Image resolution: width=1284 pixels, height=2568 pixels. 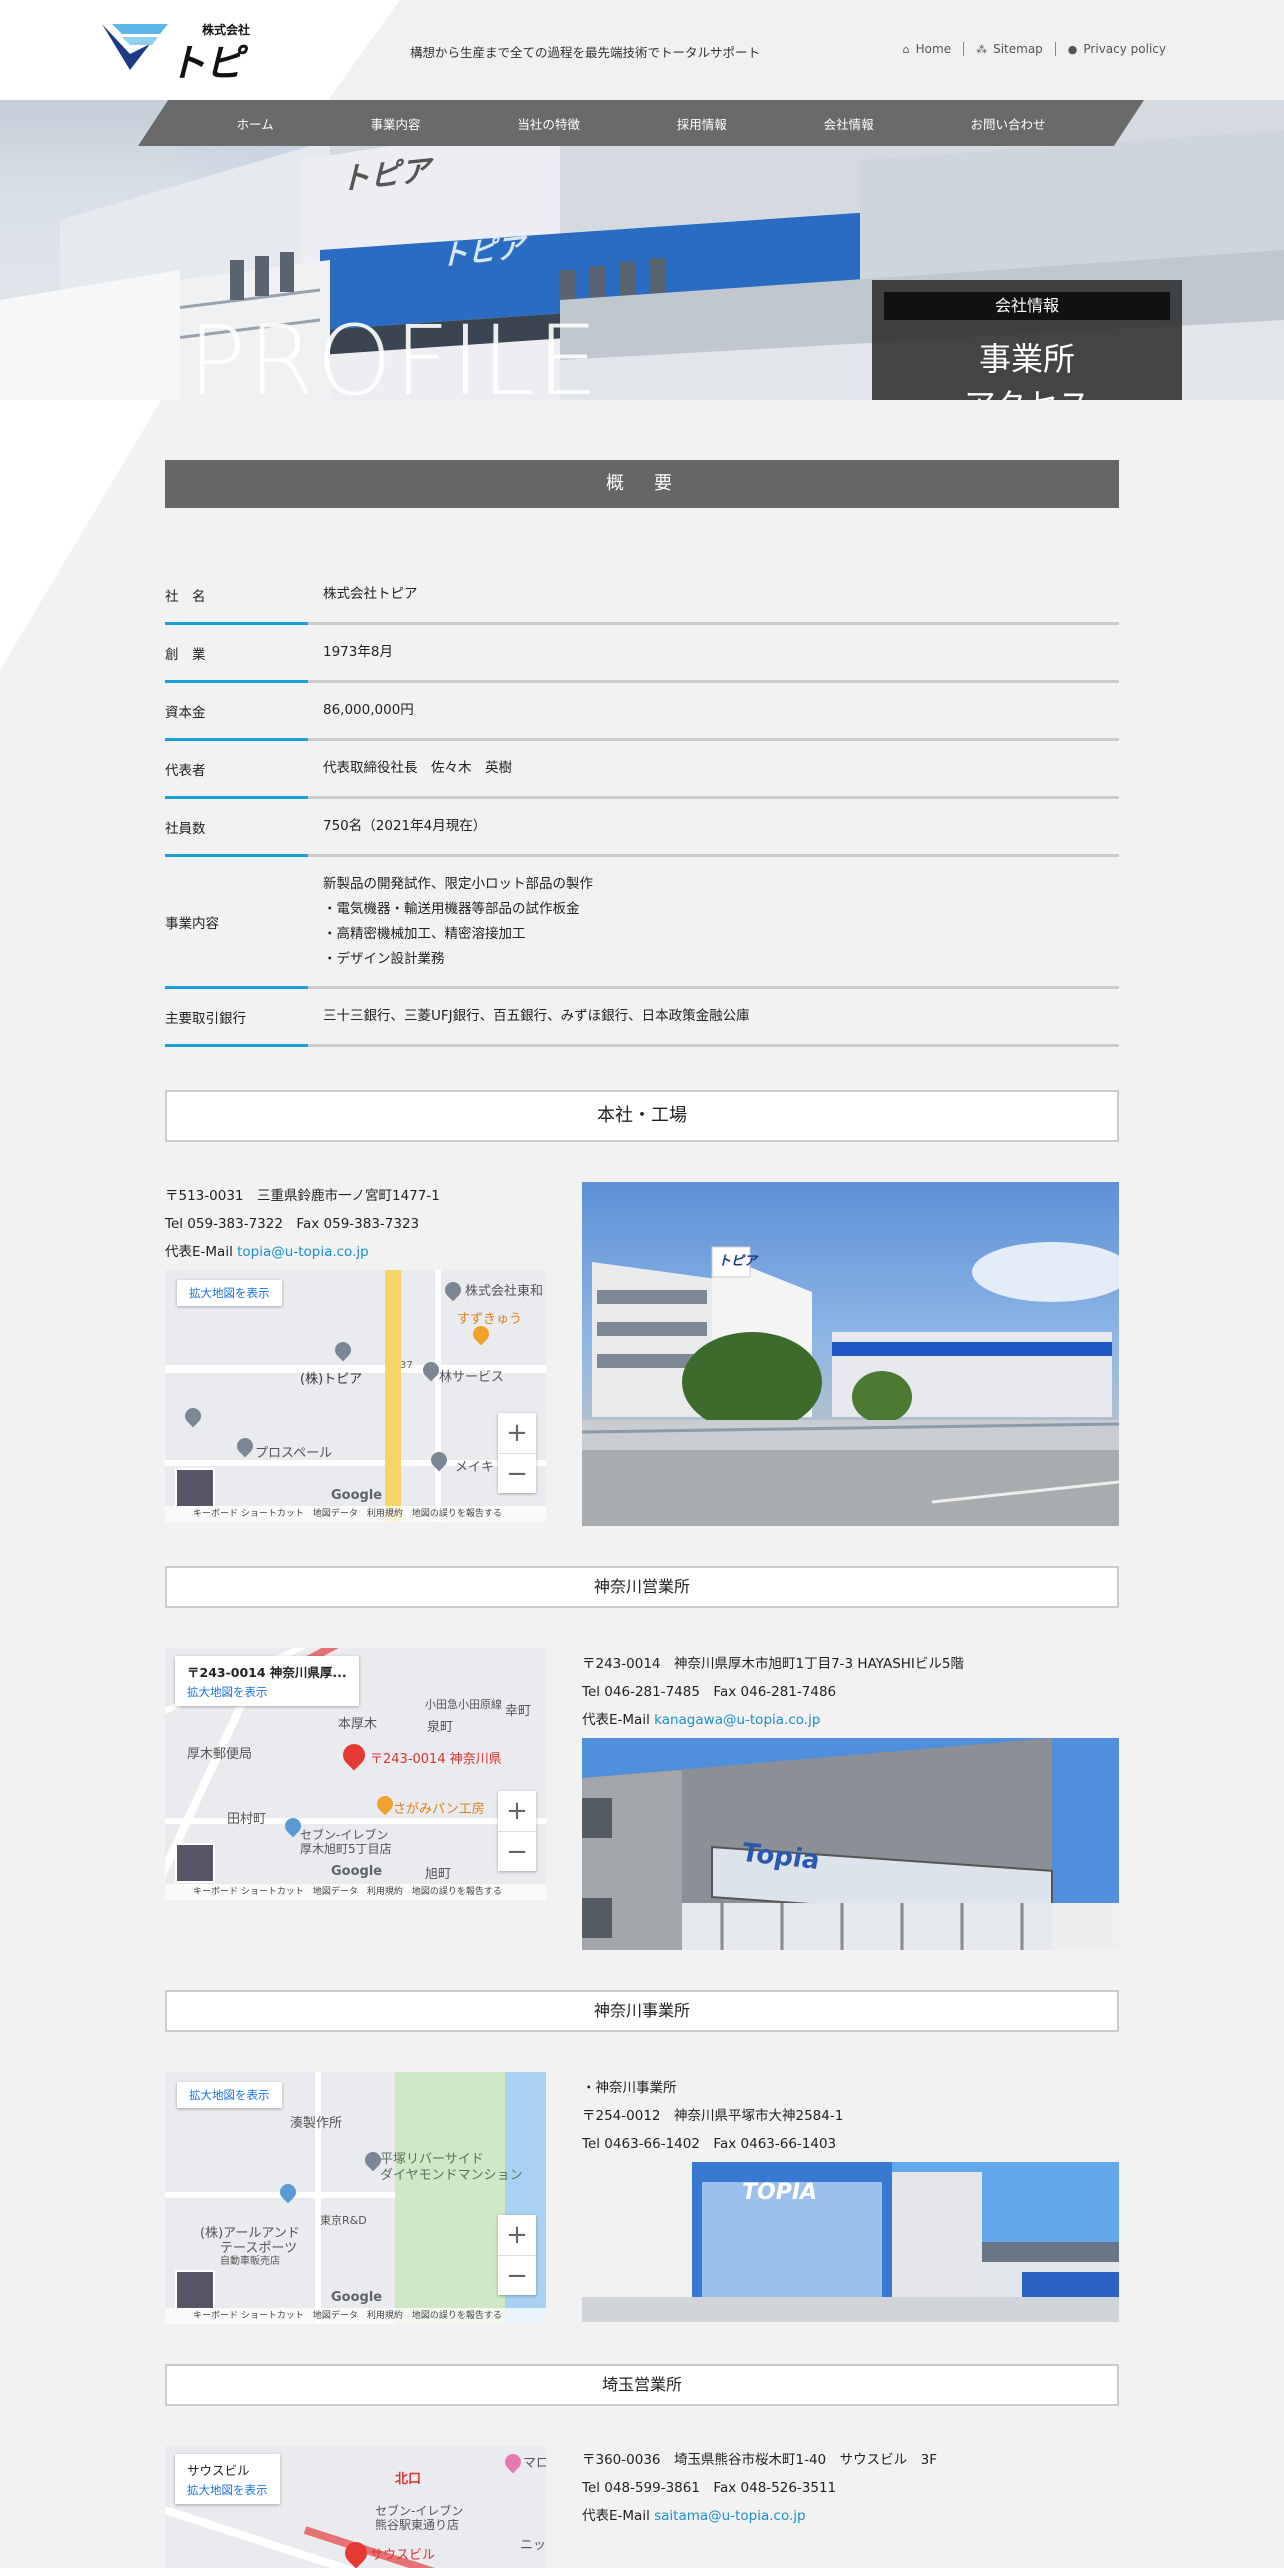 I want to click on nav-item-recruit: 採用情報, so click(x=702, y=123).